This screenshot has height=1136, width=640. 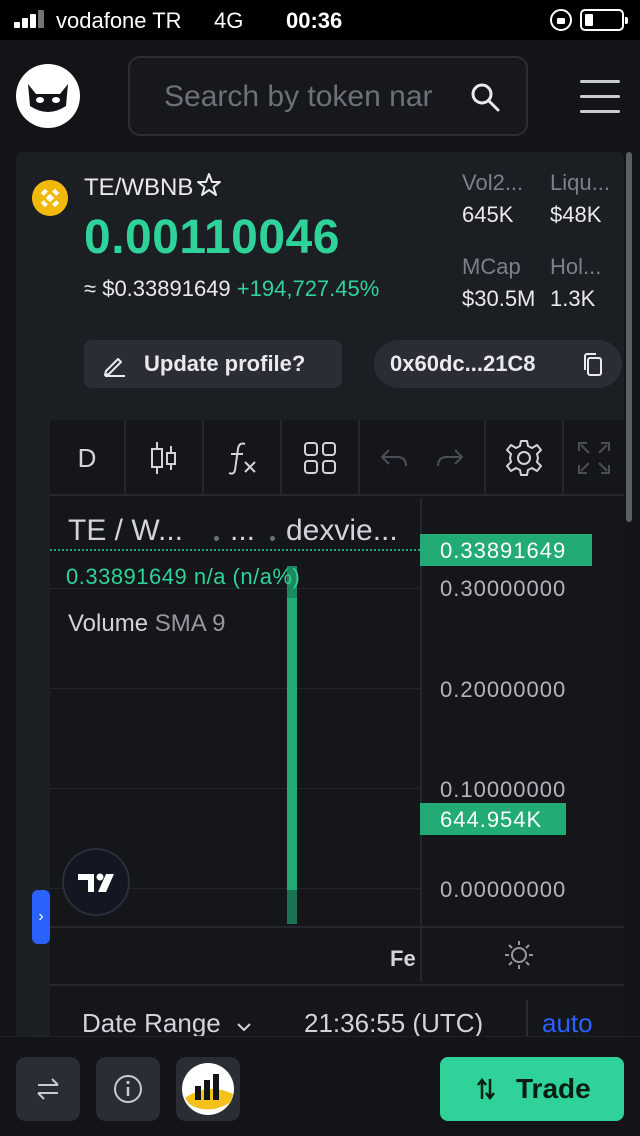 I want to click on last-price-tag: 0.33891649, so click(x=506, y=550).